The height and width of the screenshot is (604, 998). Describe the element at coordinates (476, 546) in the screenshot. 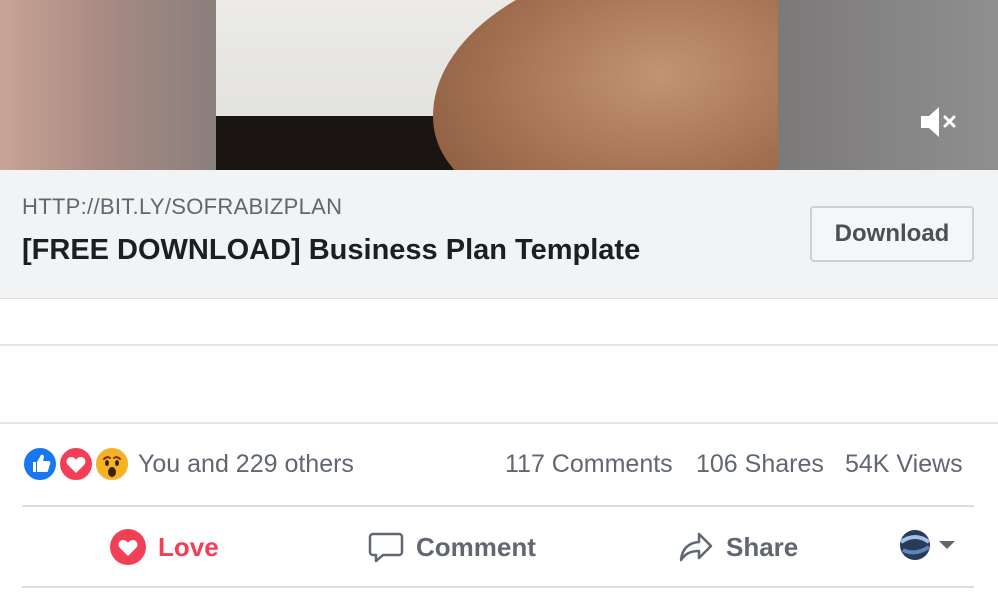

I see `comment-label: Comment` at that location.